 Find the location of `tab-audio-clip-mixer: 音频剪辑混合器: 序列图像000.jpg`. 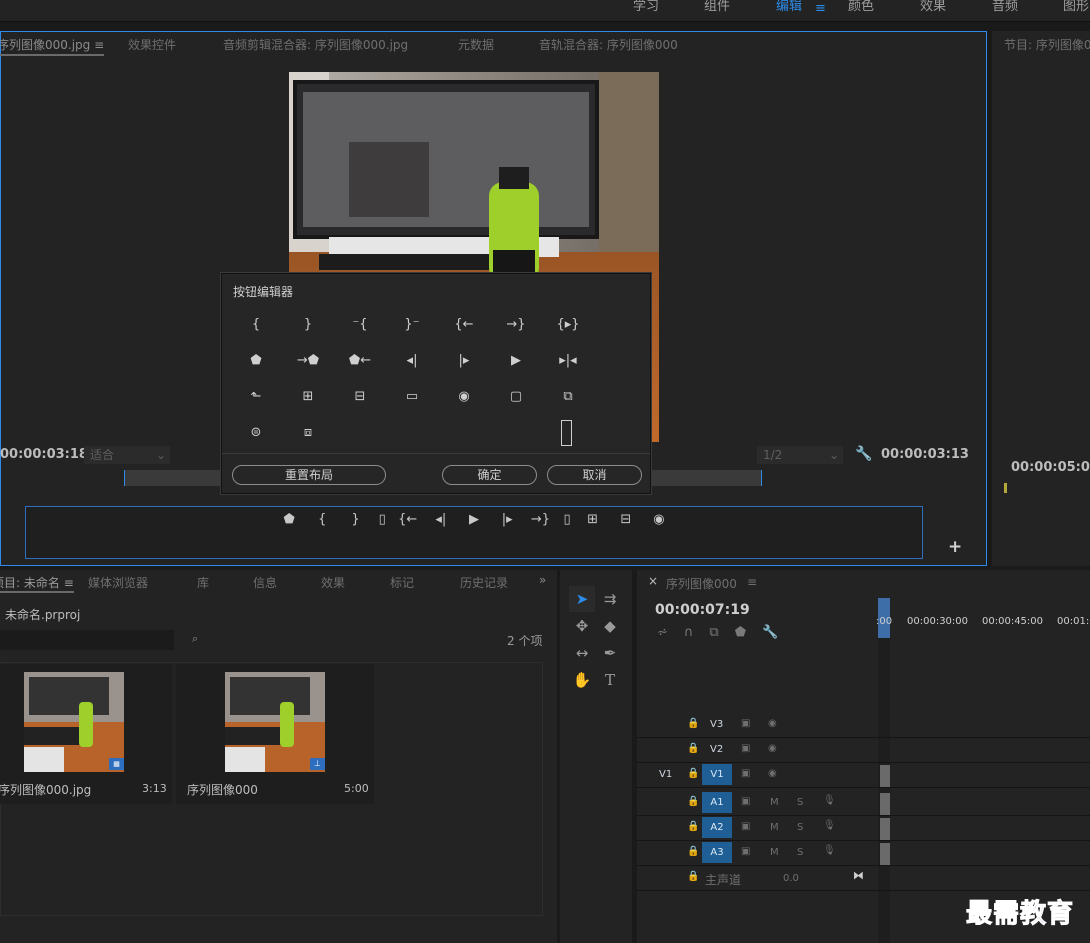

tab-audio-clip-mixer: 音频剪辑混合器: 序列图像000.jpg is located at coordinates (315, 46).